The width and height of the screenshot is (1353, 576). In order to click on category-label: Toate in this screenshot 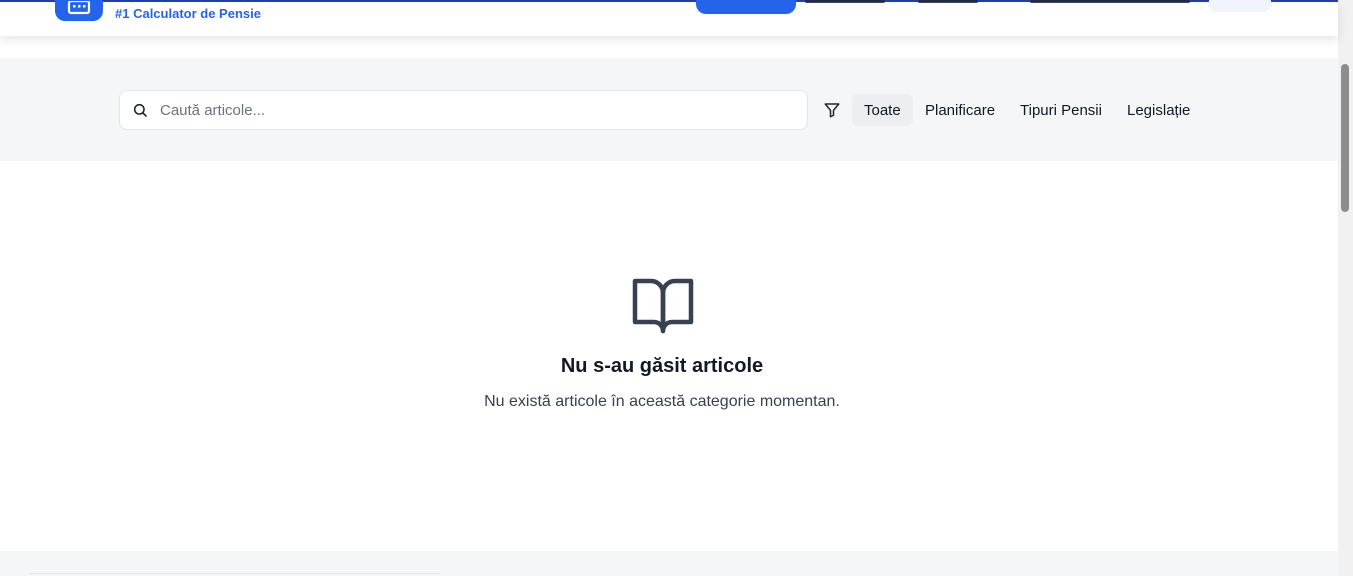, I will do `click(882, 110)`.